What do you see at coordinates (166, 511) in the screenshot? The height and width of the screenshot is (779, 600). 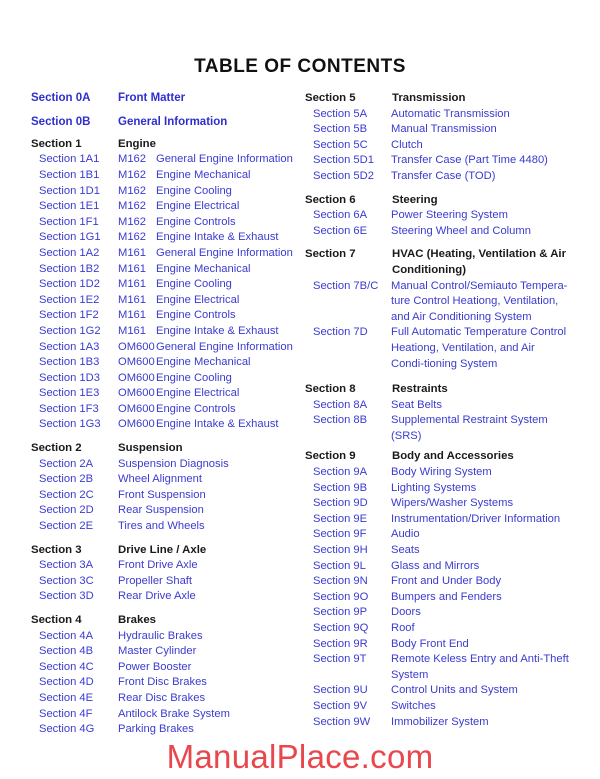 I see `toc-link-section-2d: Section 2D Rear Suspension` at bounding box center [166, 511].